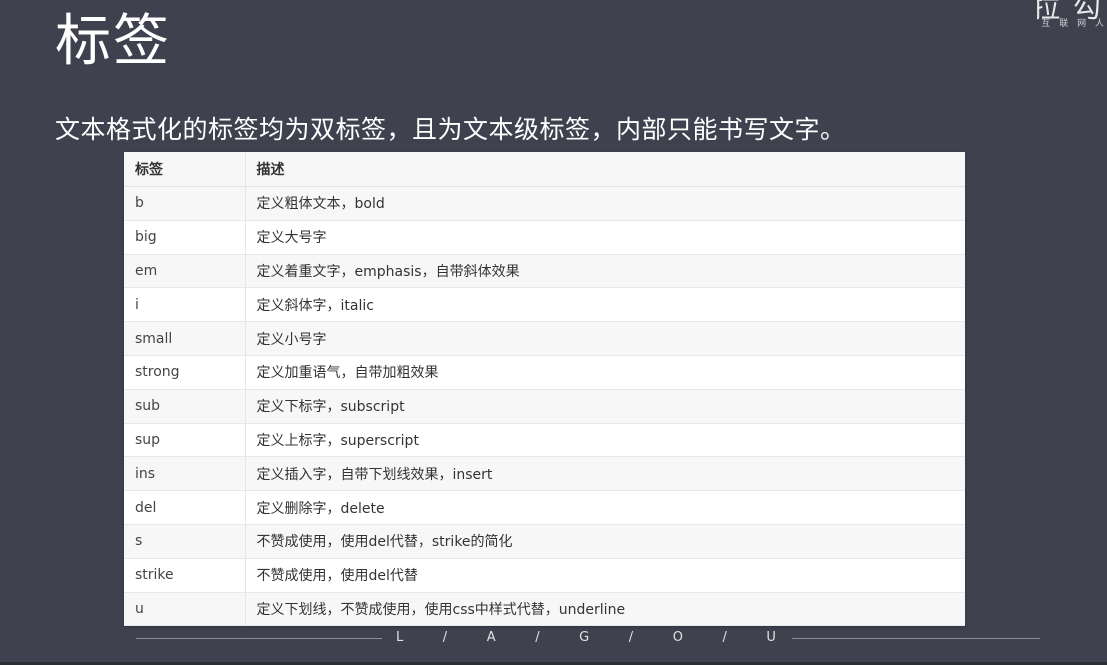 This screenshot has width=1107, height=665. I want to click on footer-letter: G, so click(584, 637).